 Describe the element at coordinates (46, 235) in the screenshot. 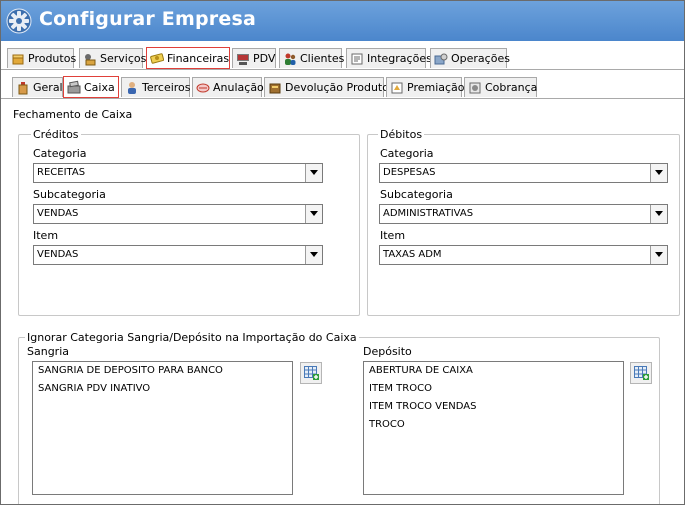

I see `creditos-item-label: Item` at that location.